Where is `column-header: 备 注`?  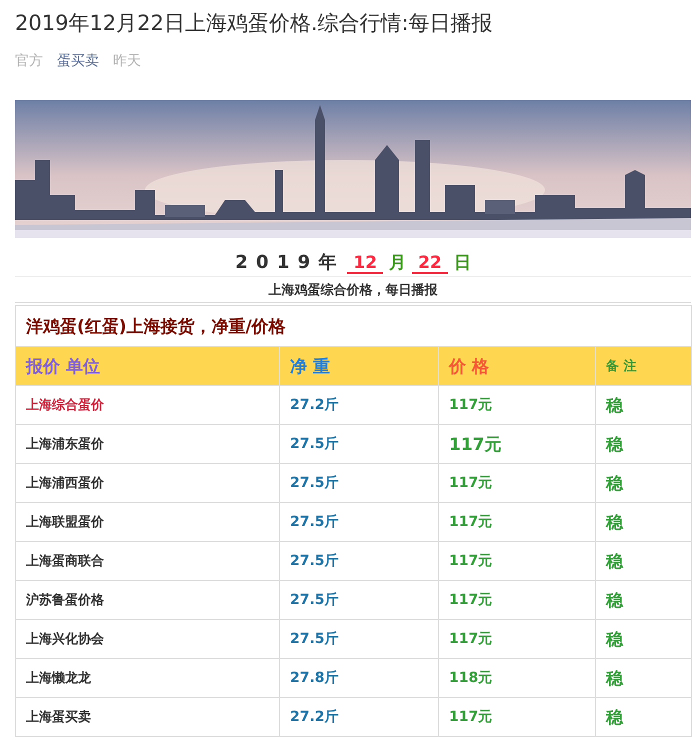
column-header: 备 注 is located at coordinates (644, 366).